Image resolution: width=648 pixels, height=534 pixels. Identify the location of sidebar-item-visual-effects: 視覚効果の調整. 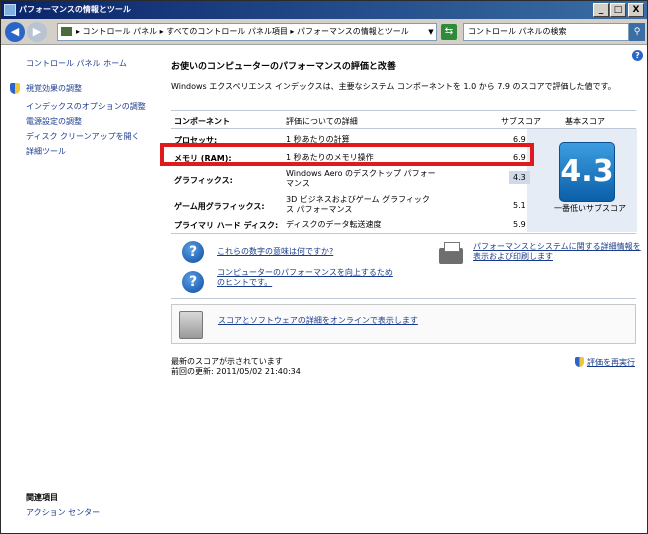
(54, 88).